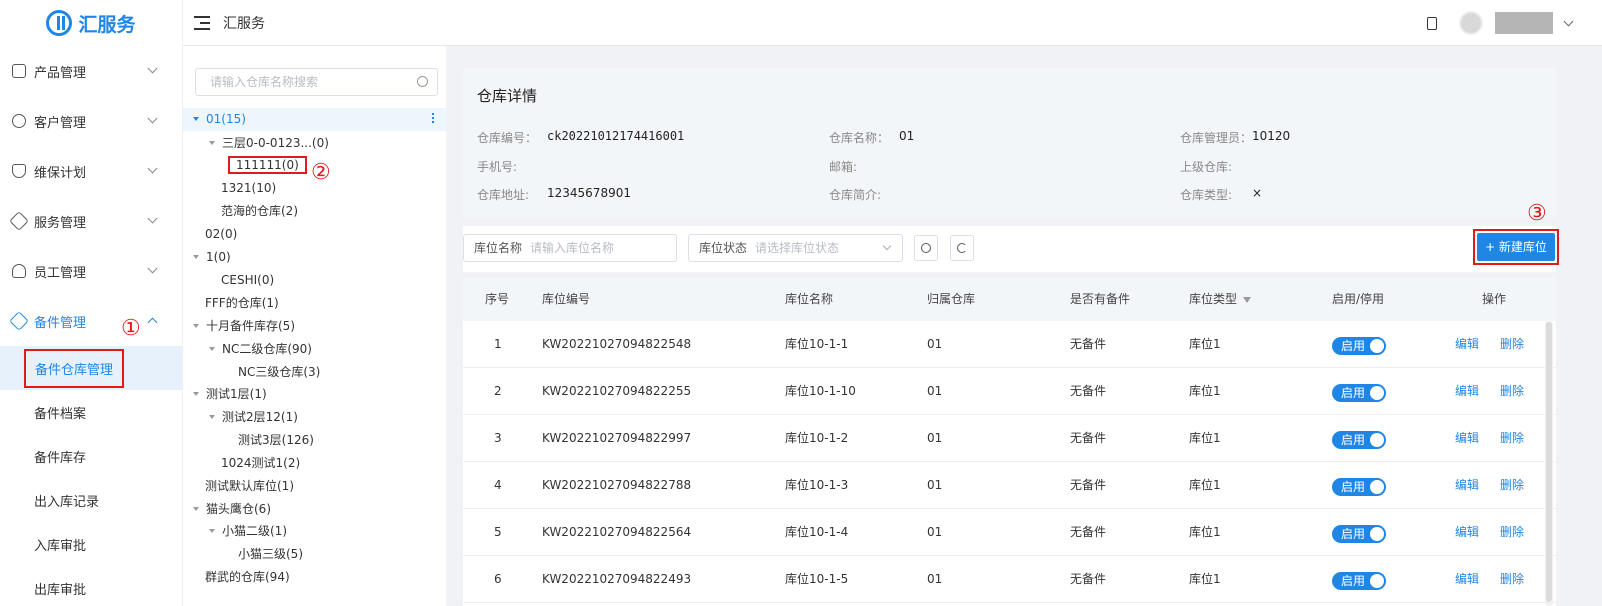  What do you see at coordinates (91, 171) in the screenshot?
I see `menu-item-maintenance: 维保计划` at bounding box center [91, 171].